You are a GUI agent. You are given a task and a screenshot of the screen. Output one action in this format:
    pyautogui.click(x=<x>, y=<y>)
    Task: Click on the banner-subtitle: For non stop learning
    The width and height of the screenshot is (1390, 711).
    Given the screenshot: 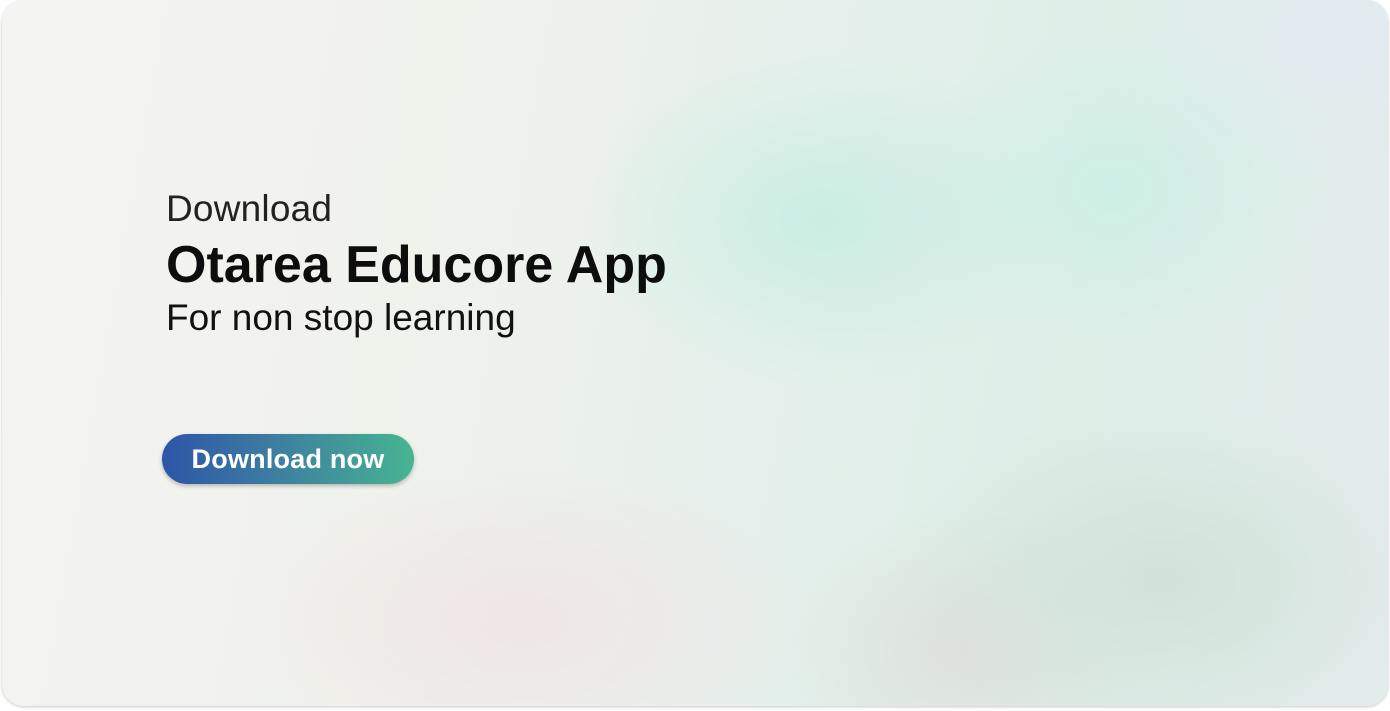 What is the action you would take?
    pyautogui.click(x=341, y=317)
    